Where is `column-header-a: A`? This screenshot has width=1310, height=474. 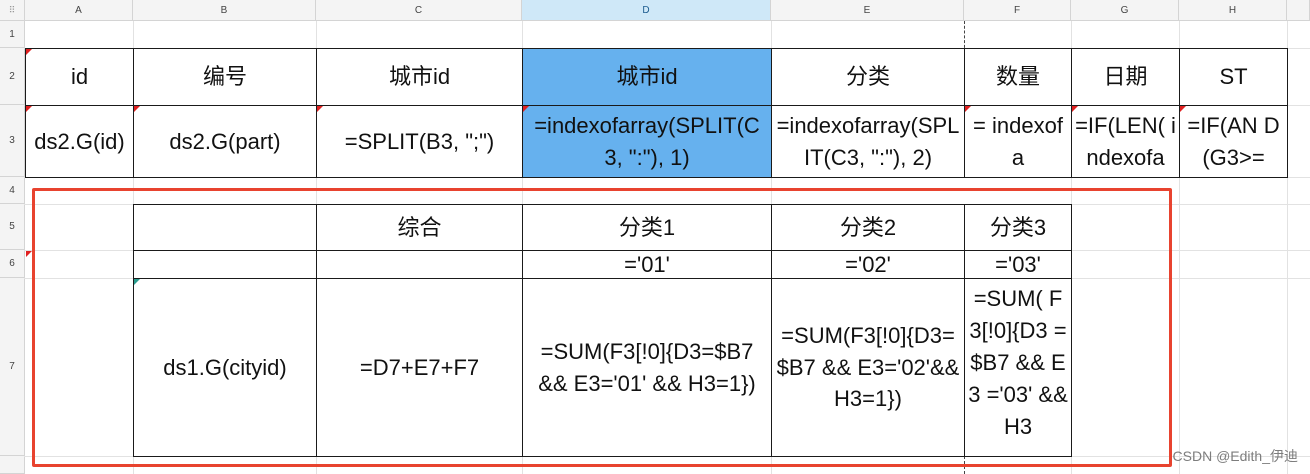 column-header-a: A is located at coordinates (79, 10).